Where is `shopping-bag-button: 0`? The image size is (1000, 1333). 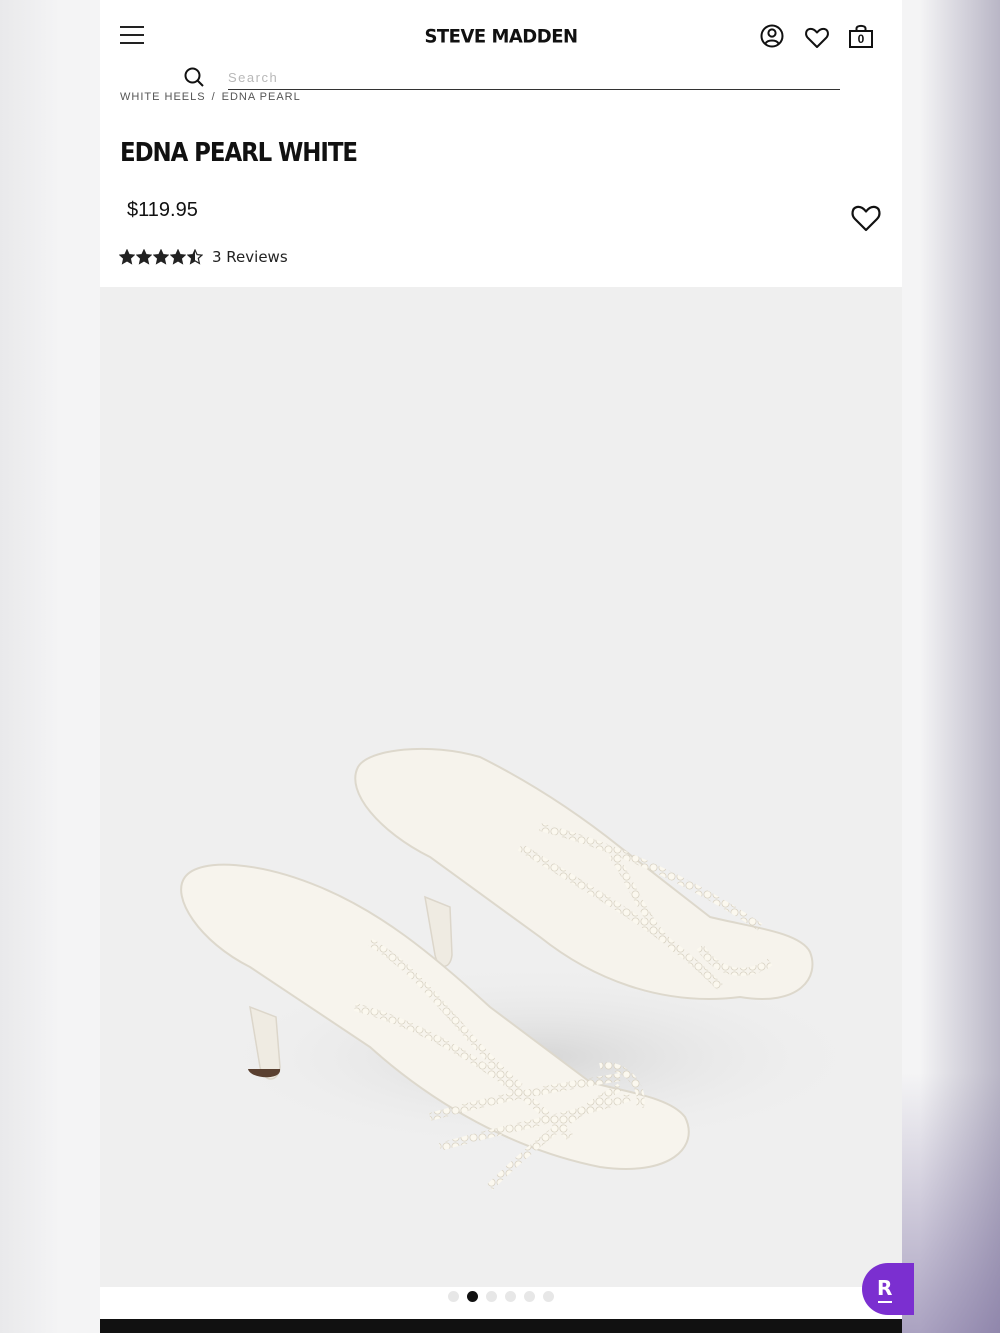 shopping-bag-button: 0 is located at coordinates (861, 36).